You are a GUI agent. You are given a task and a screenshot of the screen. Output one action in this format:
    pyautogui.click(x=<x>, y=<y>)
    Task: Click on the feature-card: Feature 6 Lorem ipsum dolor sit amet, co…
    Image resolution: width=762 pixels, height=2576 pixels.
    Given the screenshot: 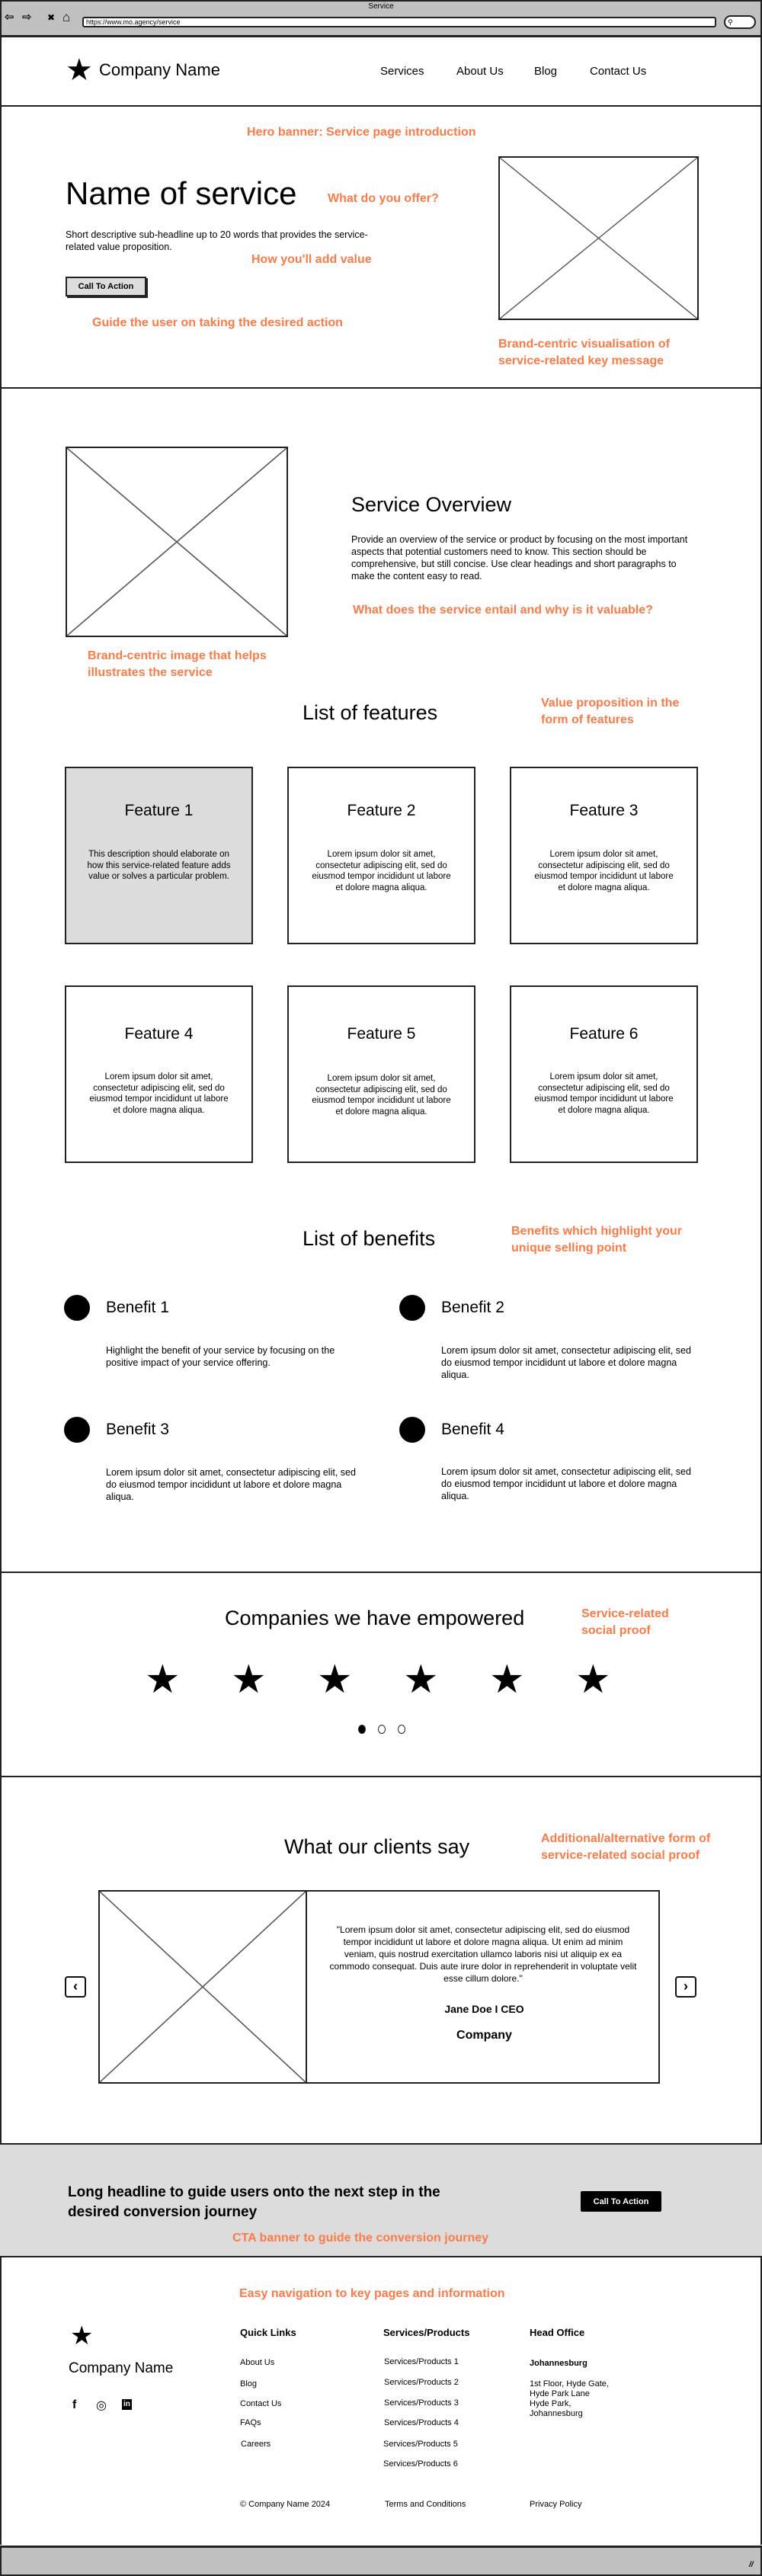 What is the action you would take?
    pyautogui.click(x=604, y=1074)
    